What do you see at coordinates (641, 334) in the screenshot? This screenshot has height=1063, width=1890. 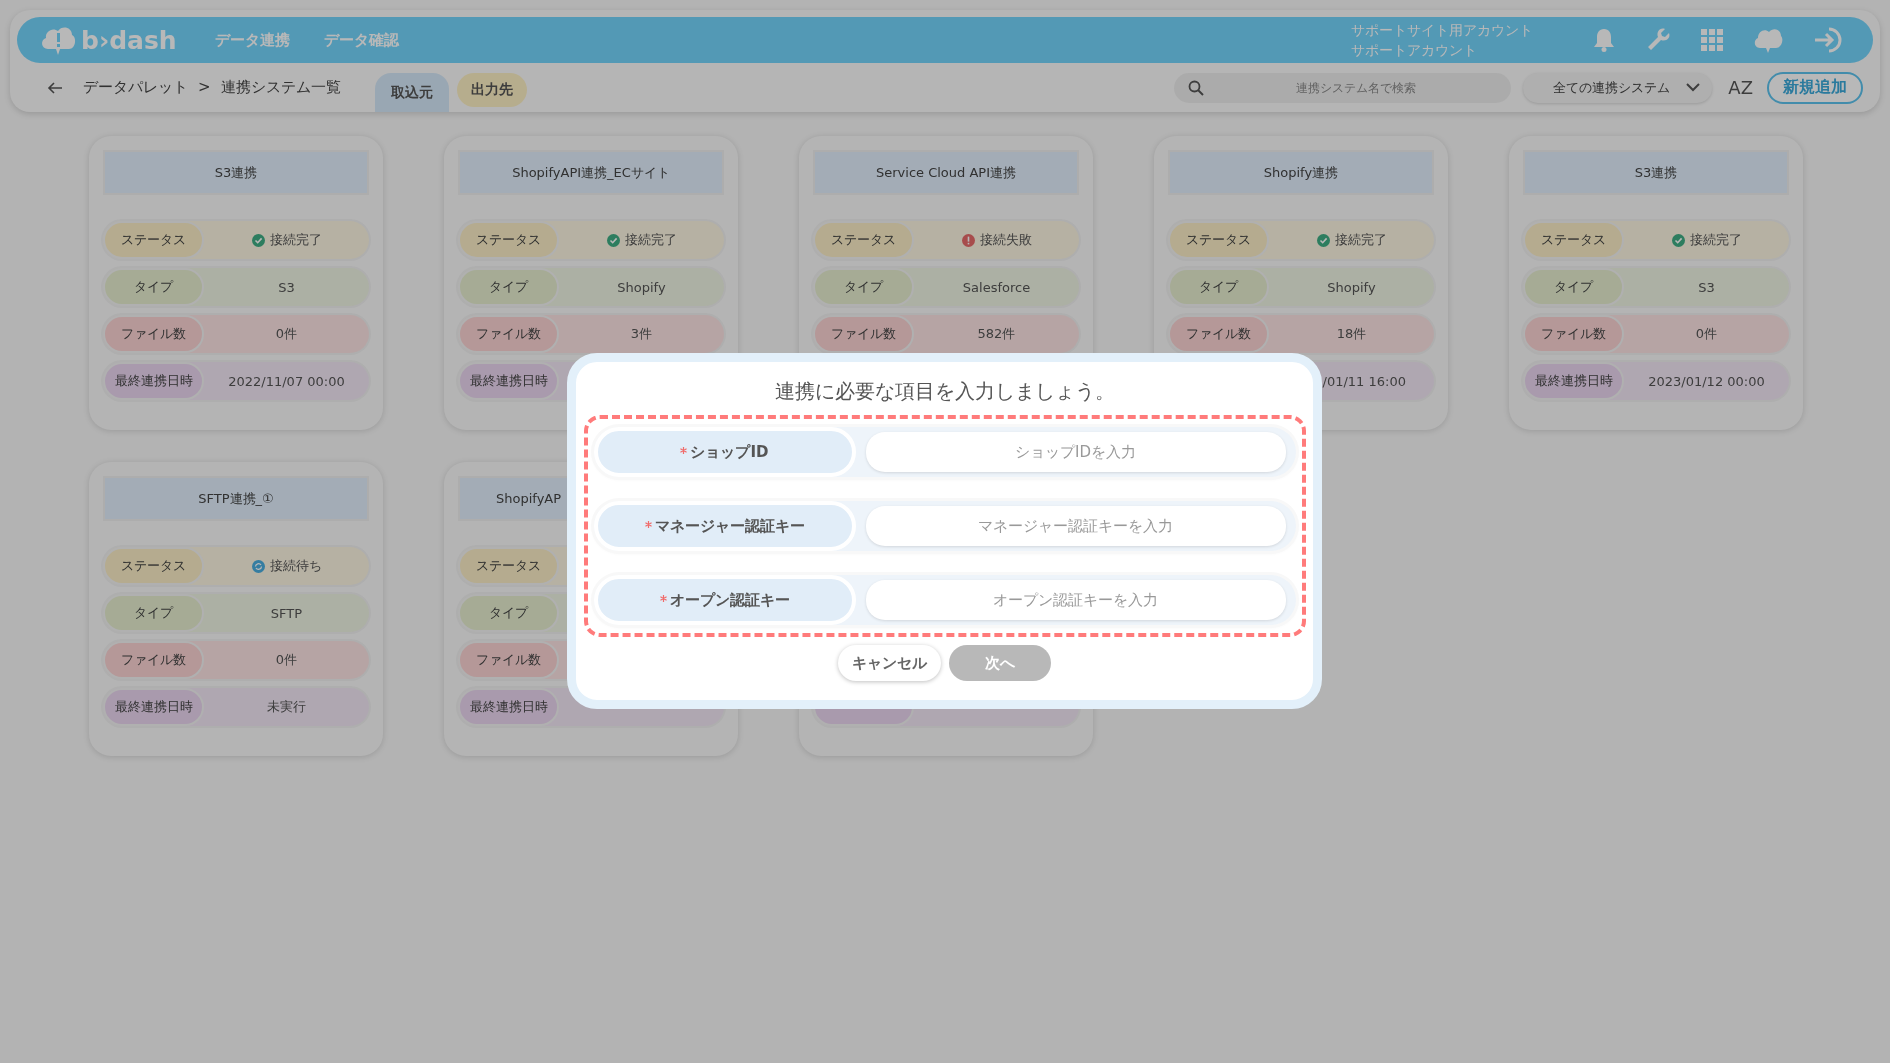 I see `row-value: 3件` at bounding box center [641, 334].